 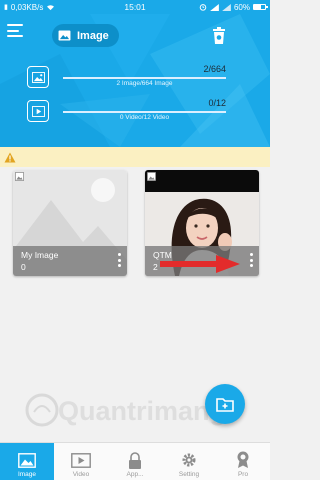 I want to click on image-caption: 2 Image/664 Image, so click(x=144, y=83).